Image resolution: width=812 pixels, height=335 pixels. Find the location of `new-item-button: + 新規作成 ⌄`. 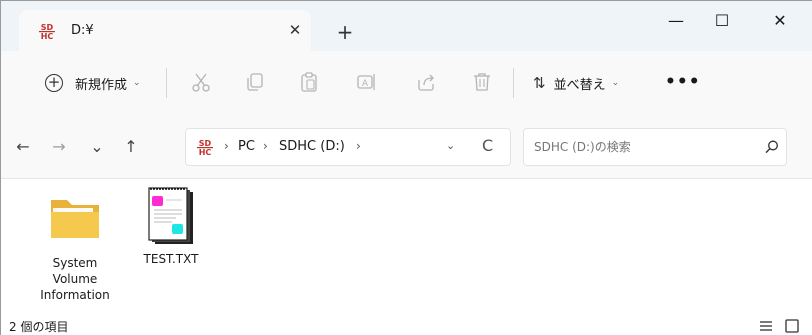

new-item-button: + 新規作成 ⌄ is located at coordinates (93, 83).